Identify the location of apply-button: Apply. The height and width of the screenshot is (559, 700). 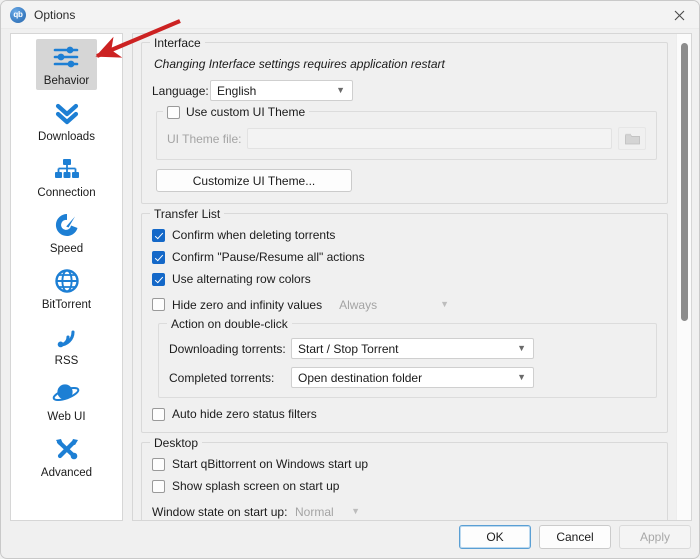
(655, 537).